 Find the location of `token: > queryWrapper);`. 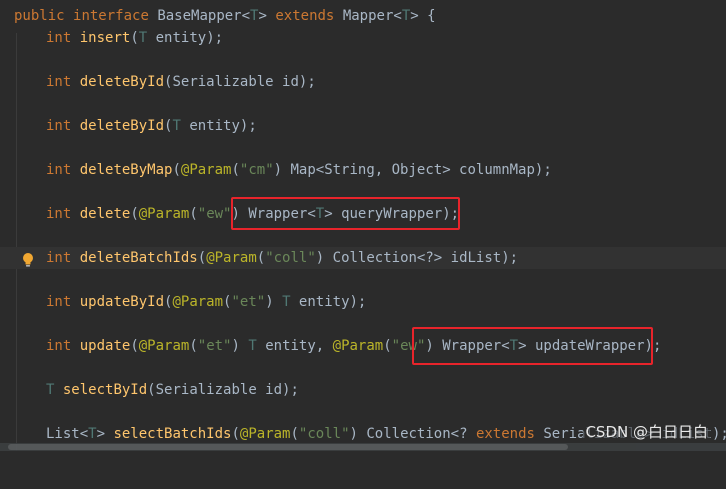

token: > queryWrapper); is located at coordinates (392, 214).